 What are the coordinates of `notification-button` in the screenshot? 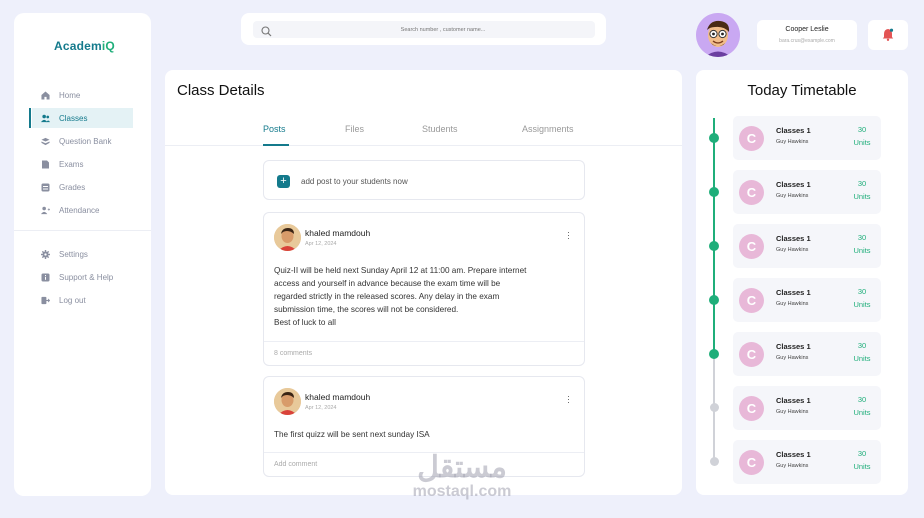 It's located at (888, 35).